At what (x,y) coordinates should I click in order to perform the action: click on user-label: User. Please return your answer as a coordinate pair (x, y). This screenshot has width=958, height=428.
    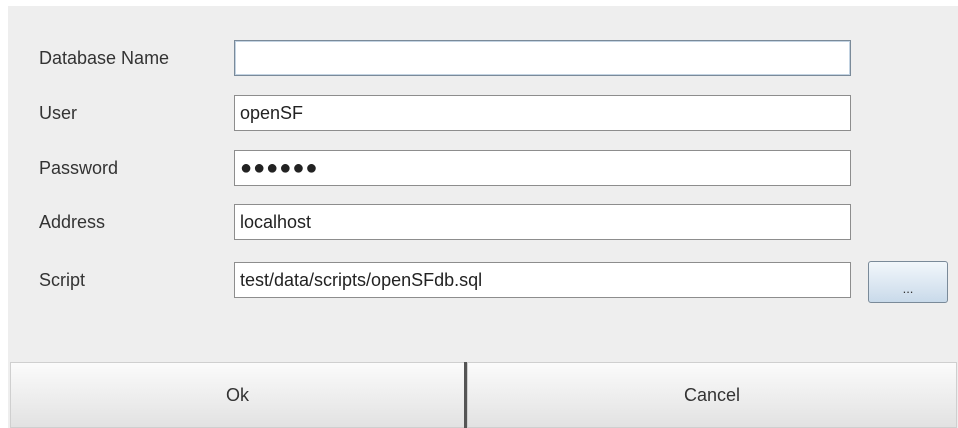
    Looking at the image, I should click on (58, 113).